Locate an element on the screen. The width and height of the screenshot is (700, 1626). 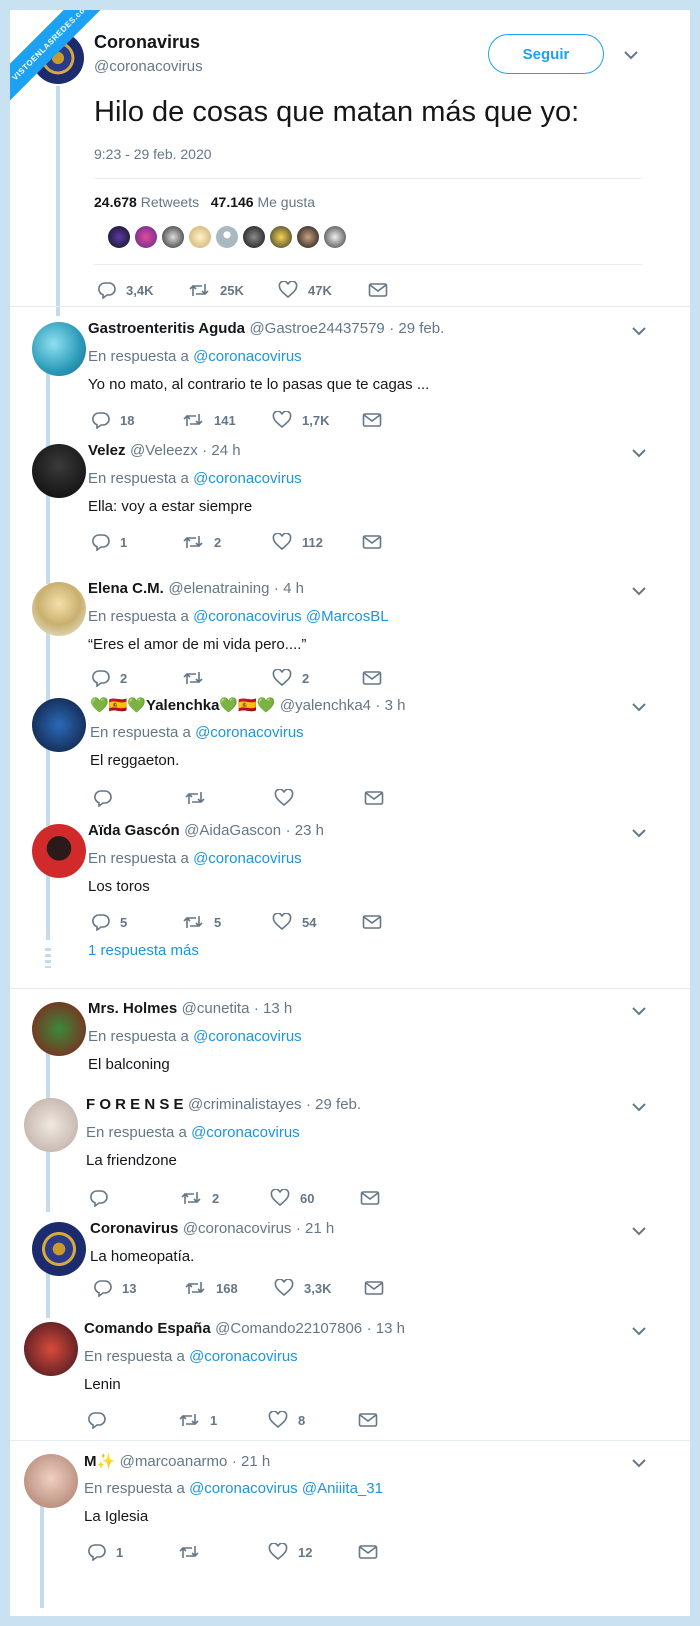
author-handle: @elenatraining is located at coordinates (218, 588).